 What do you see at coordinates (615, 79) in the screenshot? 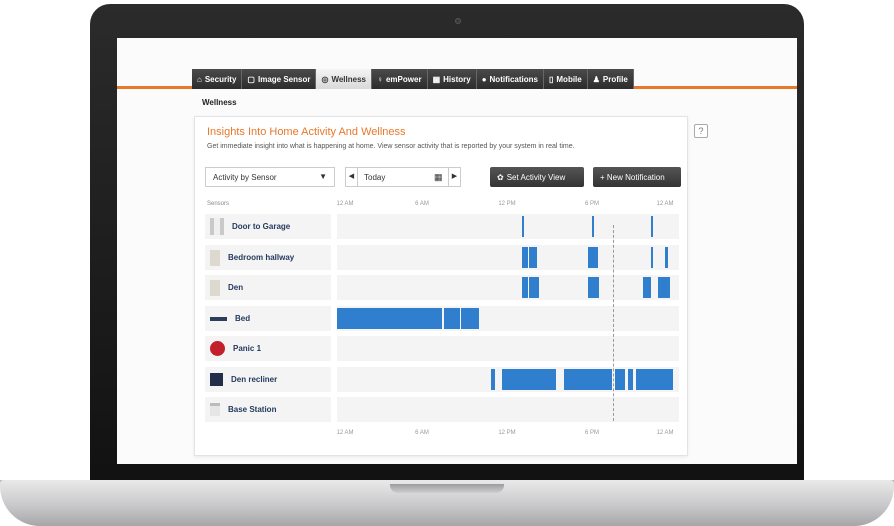
I see `tab-label: Profile` at bounding box center [615, 79].